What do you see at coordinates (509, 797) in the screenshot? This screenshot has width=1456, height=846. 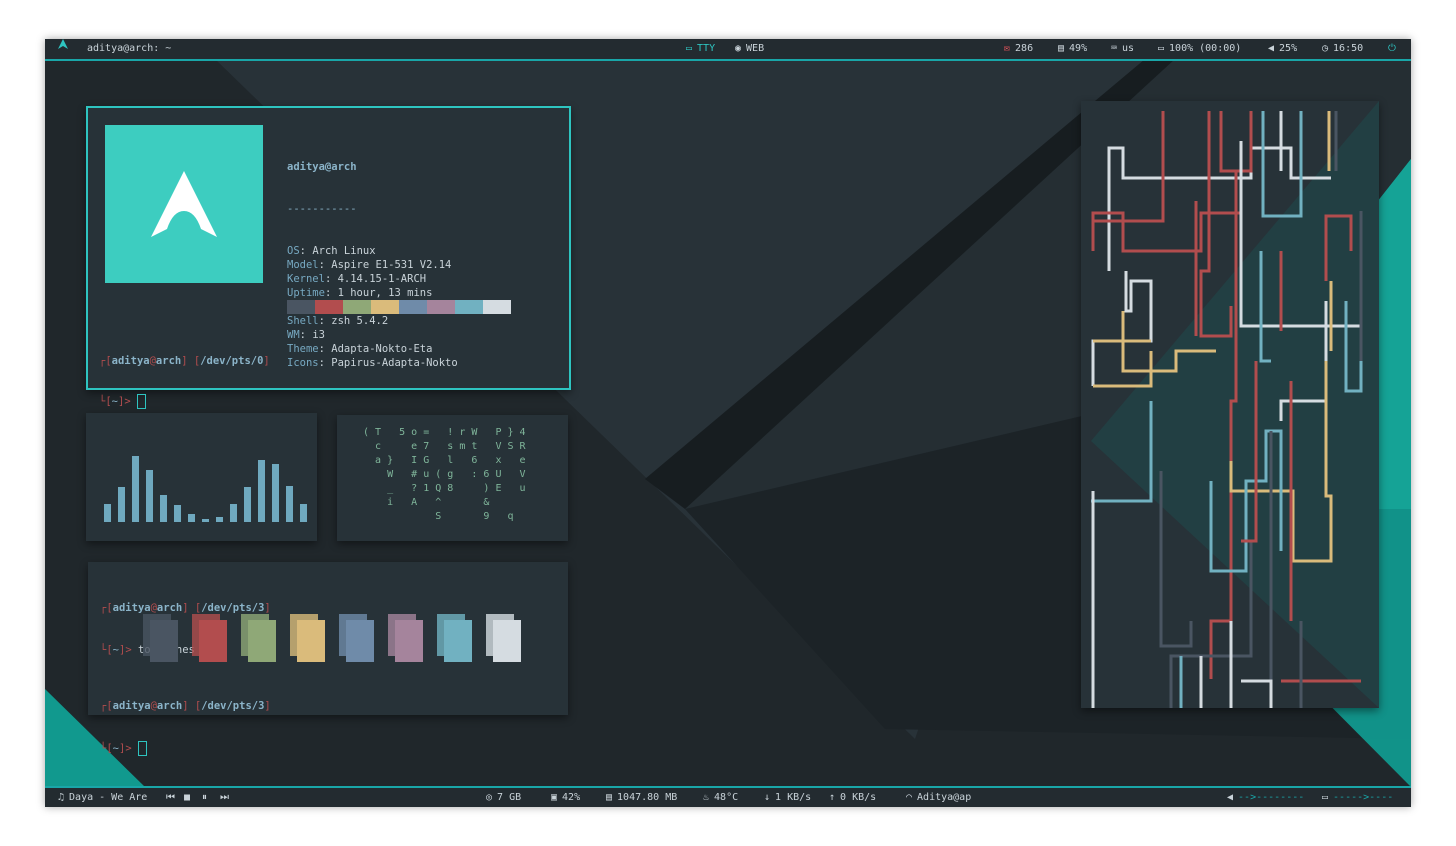 I see `disk-value: 7 GB` at bounding box center [509, 797].